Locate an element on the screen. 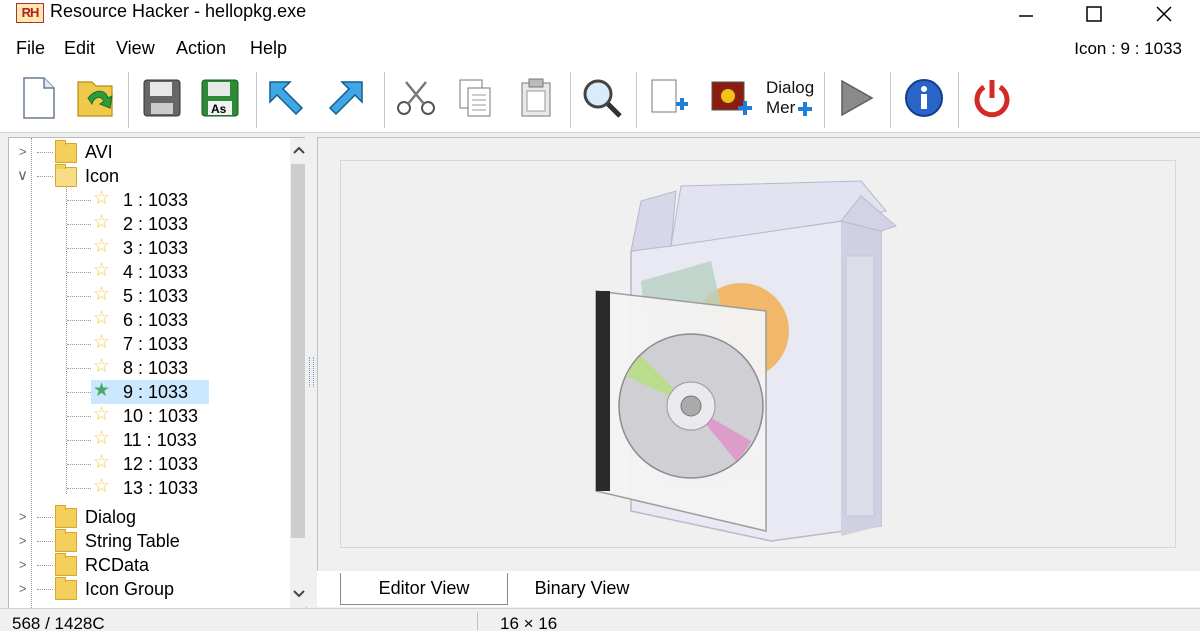  tree-item-icon-entry: ☆ 12 : 1033 is located at coordinates (147, 464).